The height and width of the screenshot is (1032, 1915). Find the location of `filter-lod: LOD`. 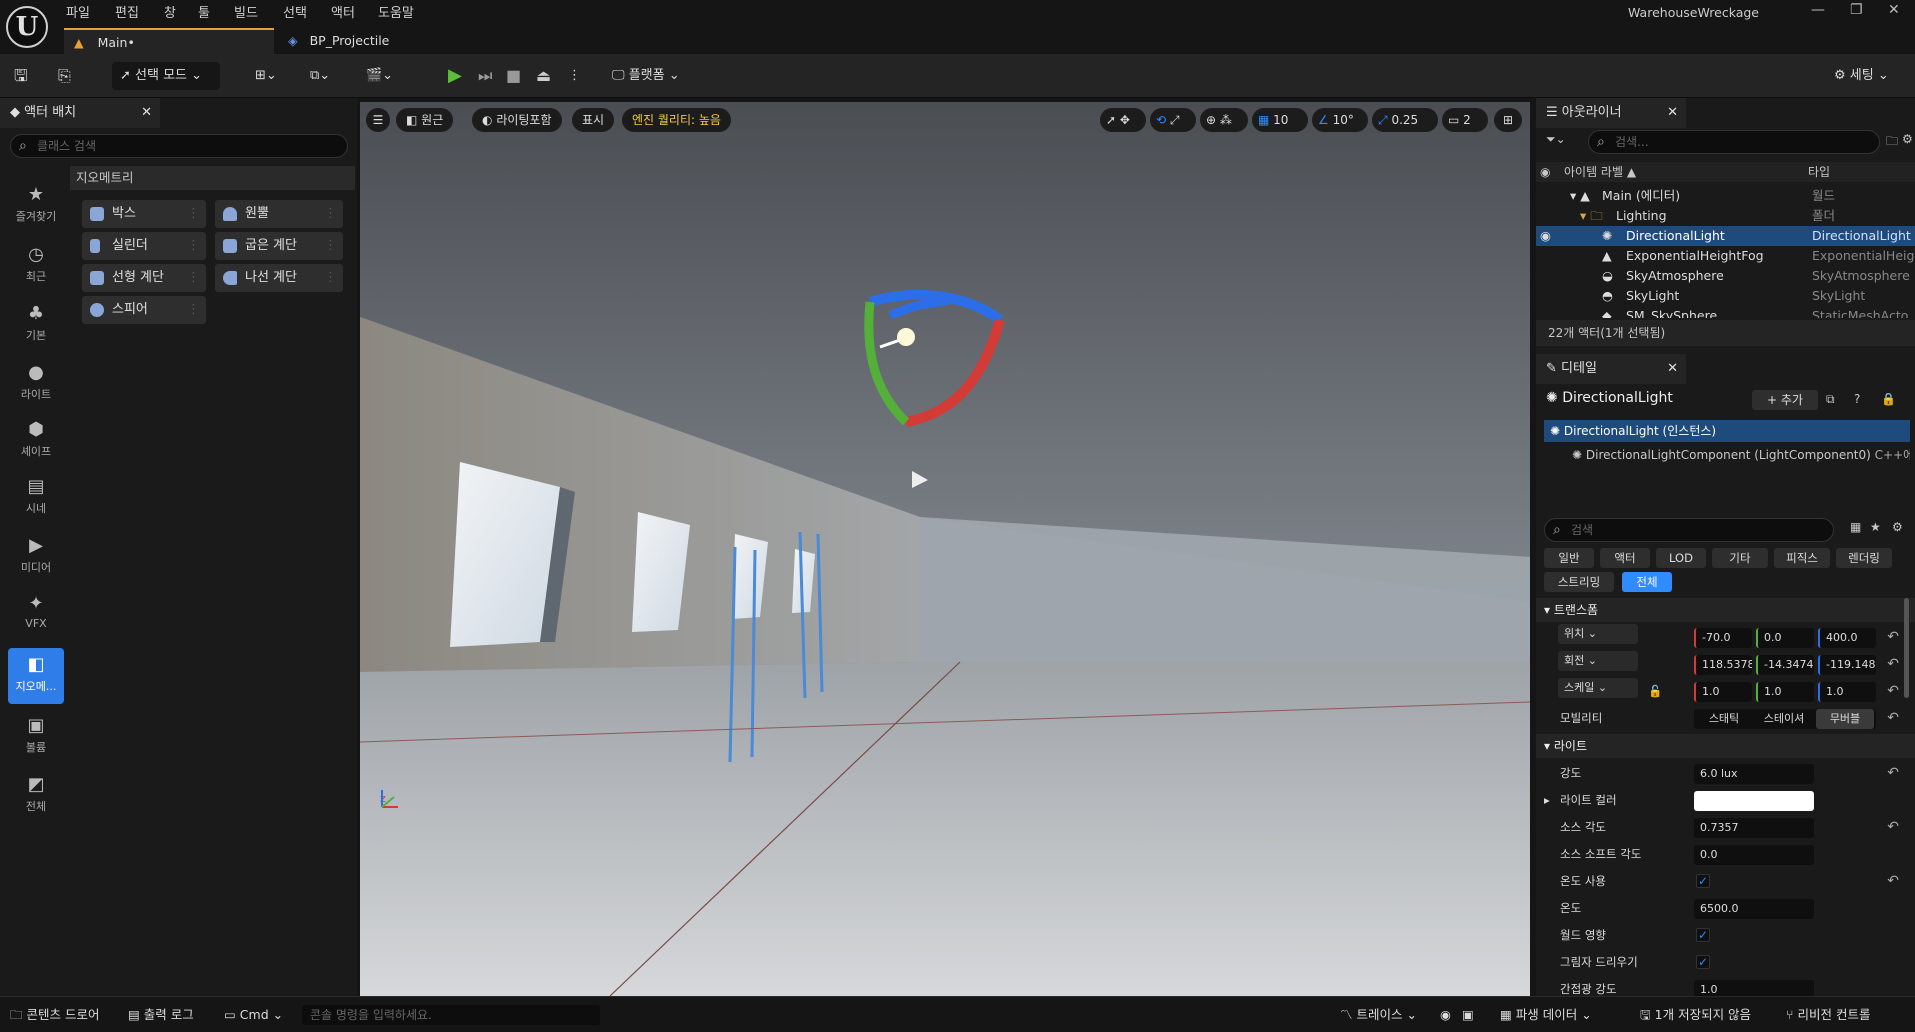

filter-lod: LOD is located at coordinates (1681, 558).